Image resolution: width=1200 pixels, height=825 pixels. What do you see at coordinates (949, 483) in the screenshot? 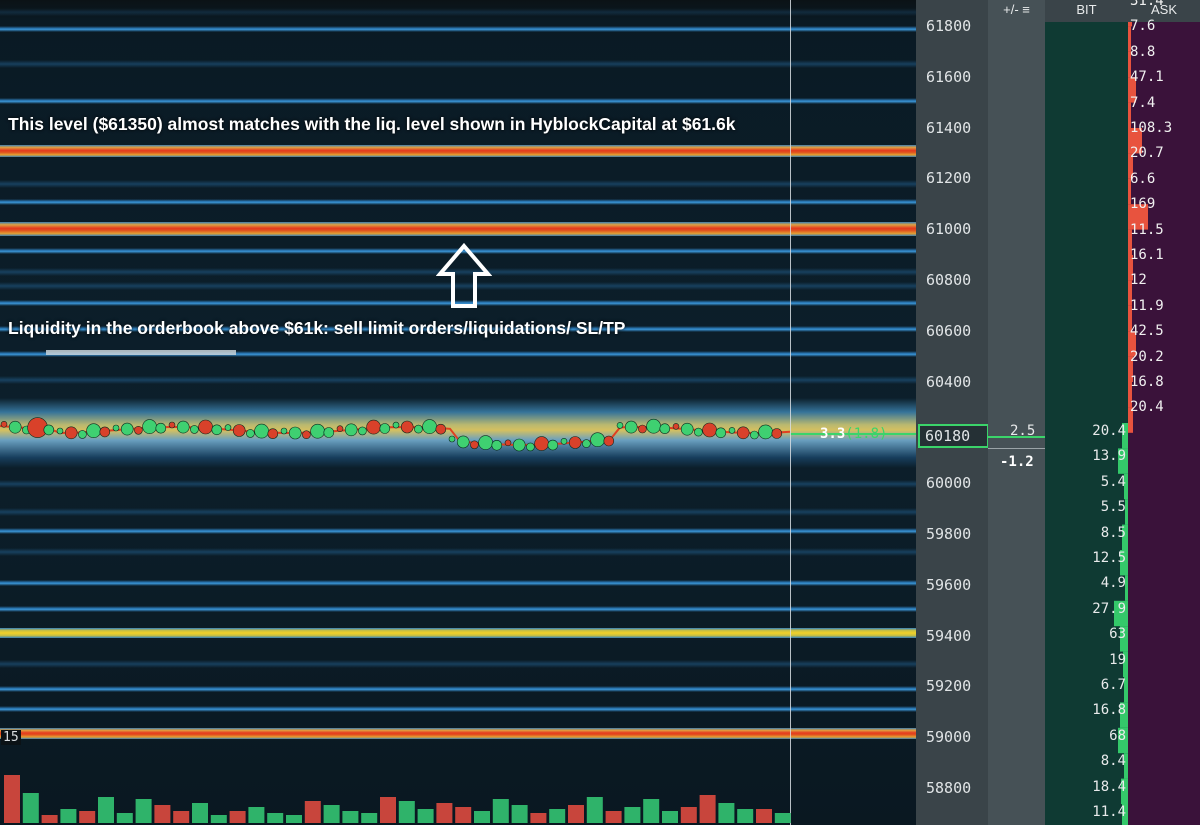
I see `price-tick: 60000` at bounding box center [949, 483].